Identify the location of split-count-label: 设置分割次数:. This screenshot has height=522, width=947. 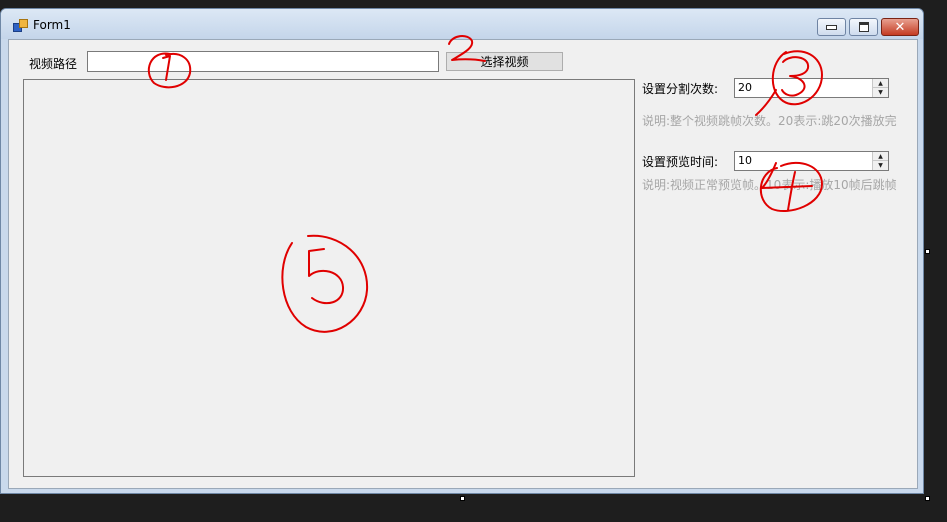
(680, 89).